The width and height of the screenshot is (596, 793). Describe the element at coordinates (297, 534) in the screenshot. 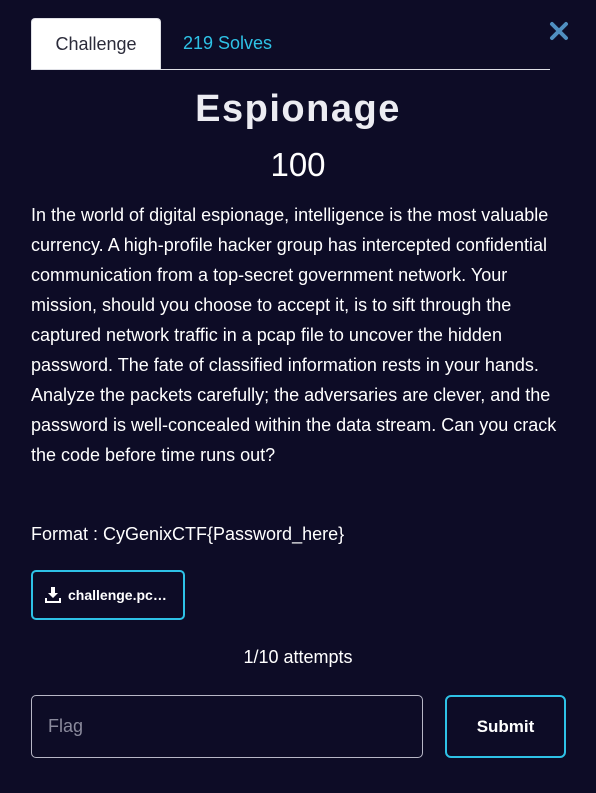

I see `flag-format-underscore: _` at that location.